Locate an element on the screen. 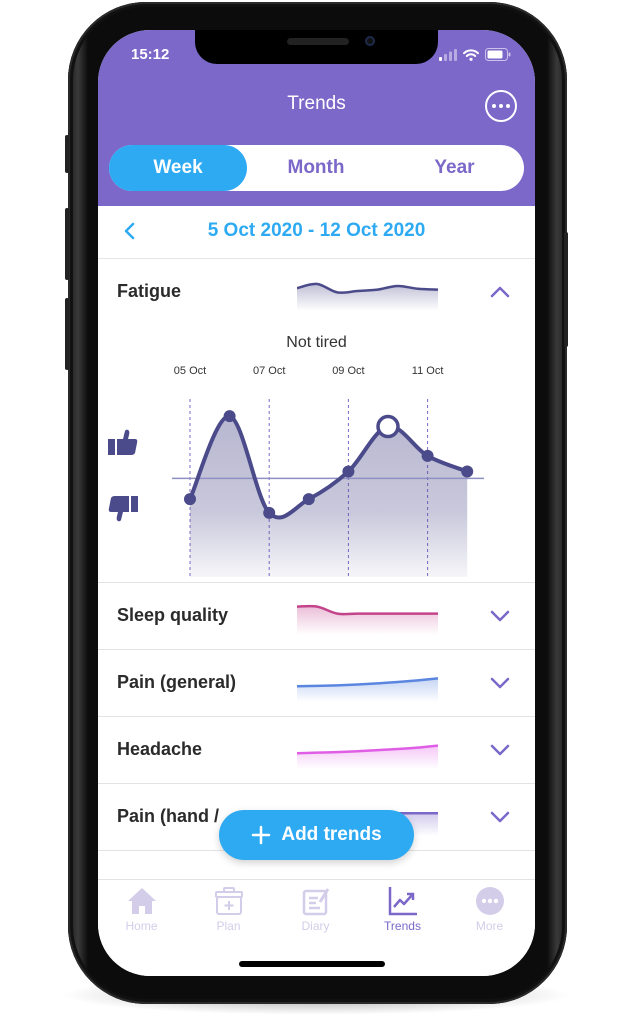 The height and width of the screenshot is (1024, 633). tab-week: Week is located at coordinates (178, 168).